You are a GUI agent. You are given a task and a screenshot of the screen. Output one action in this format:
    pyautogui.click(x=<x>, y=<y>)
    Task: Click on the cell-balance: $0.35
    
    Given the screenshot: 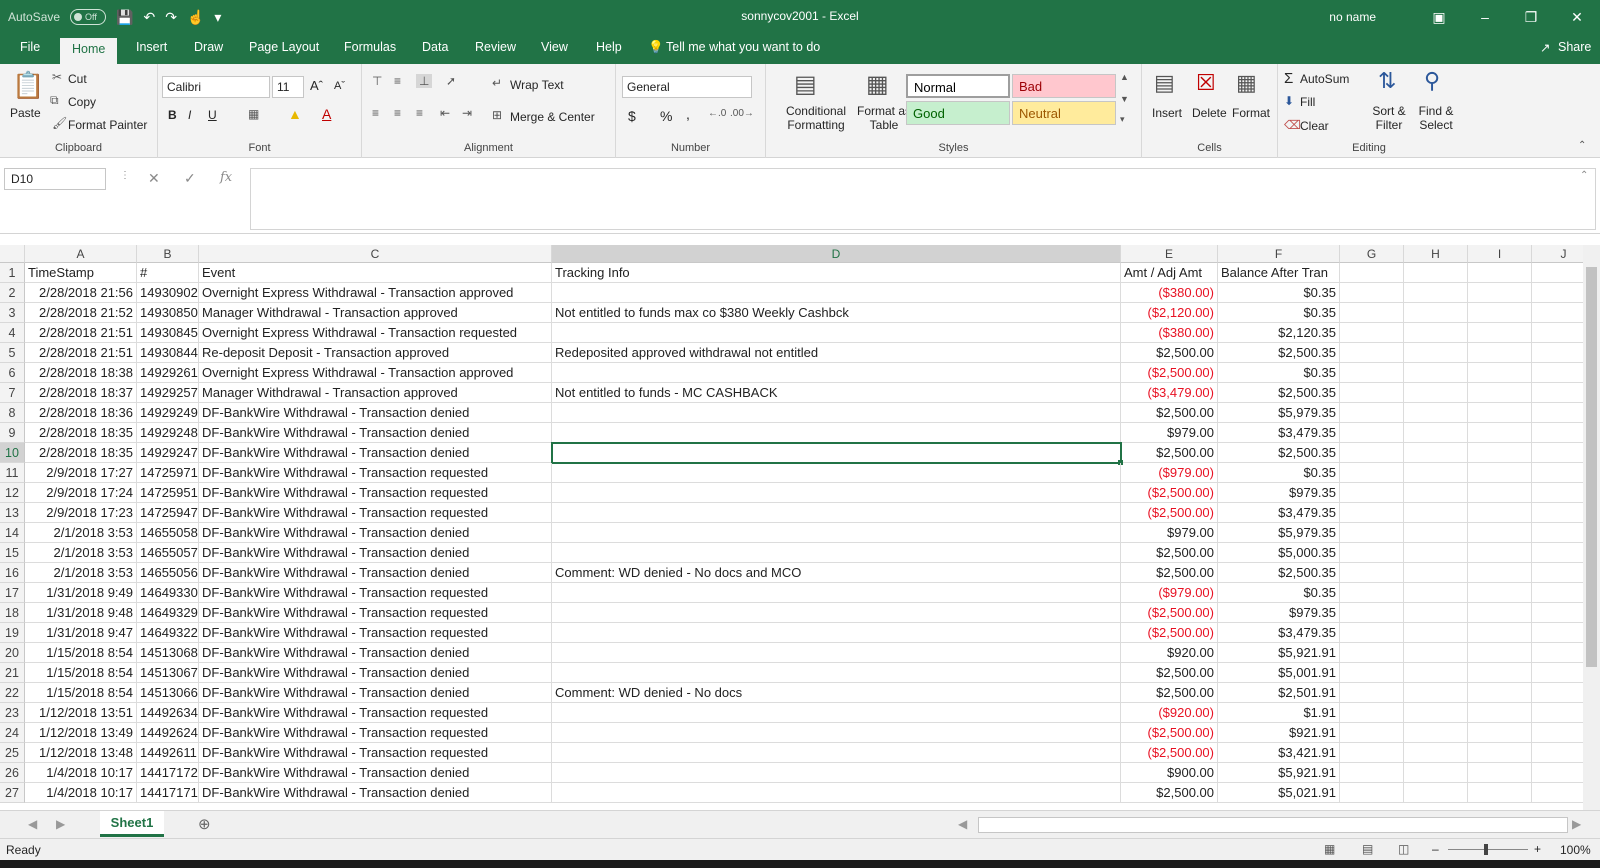 What is the action you would take?
    pyautogui.click(x=1279, y=373)
    